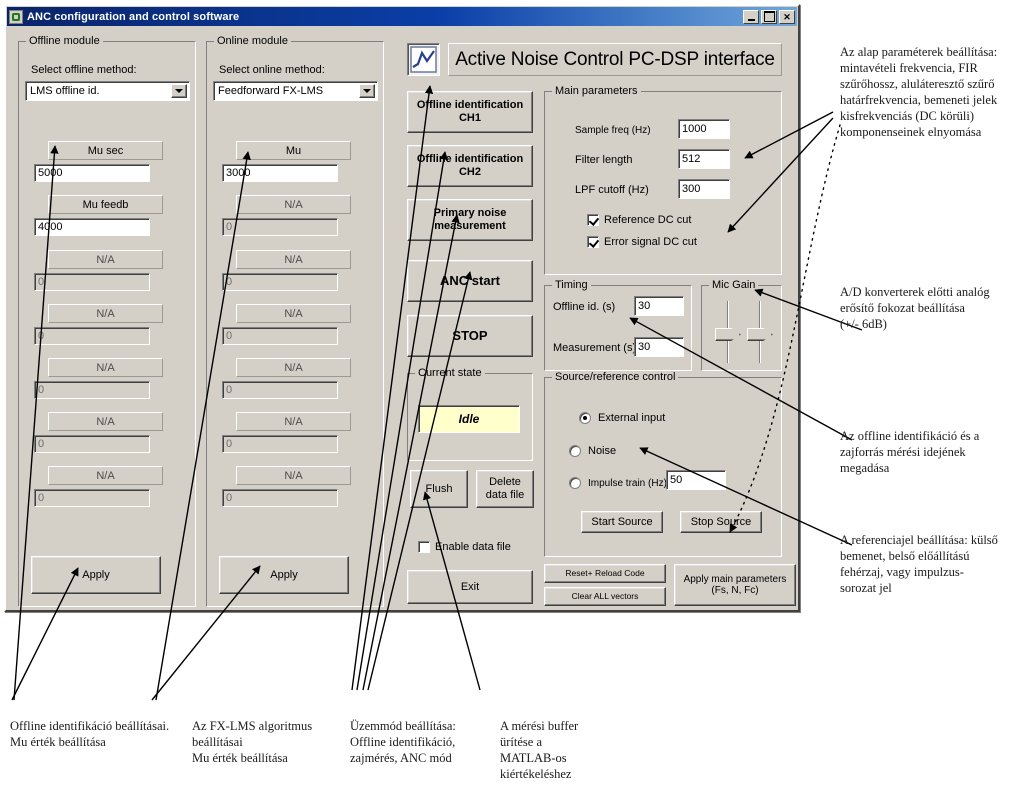 Image resolution: width=1024 pixels, height=790 pixels. Describe the element at coordinates (632, 418) in the screenshot. I see `radio-external-input-label: External input` at that location.